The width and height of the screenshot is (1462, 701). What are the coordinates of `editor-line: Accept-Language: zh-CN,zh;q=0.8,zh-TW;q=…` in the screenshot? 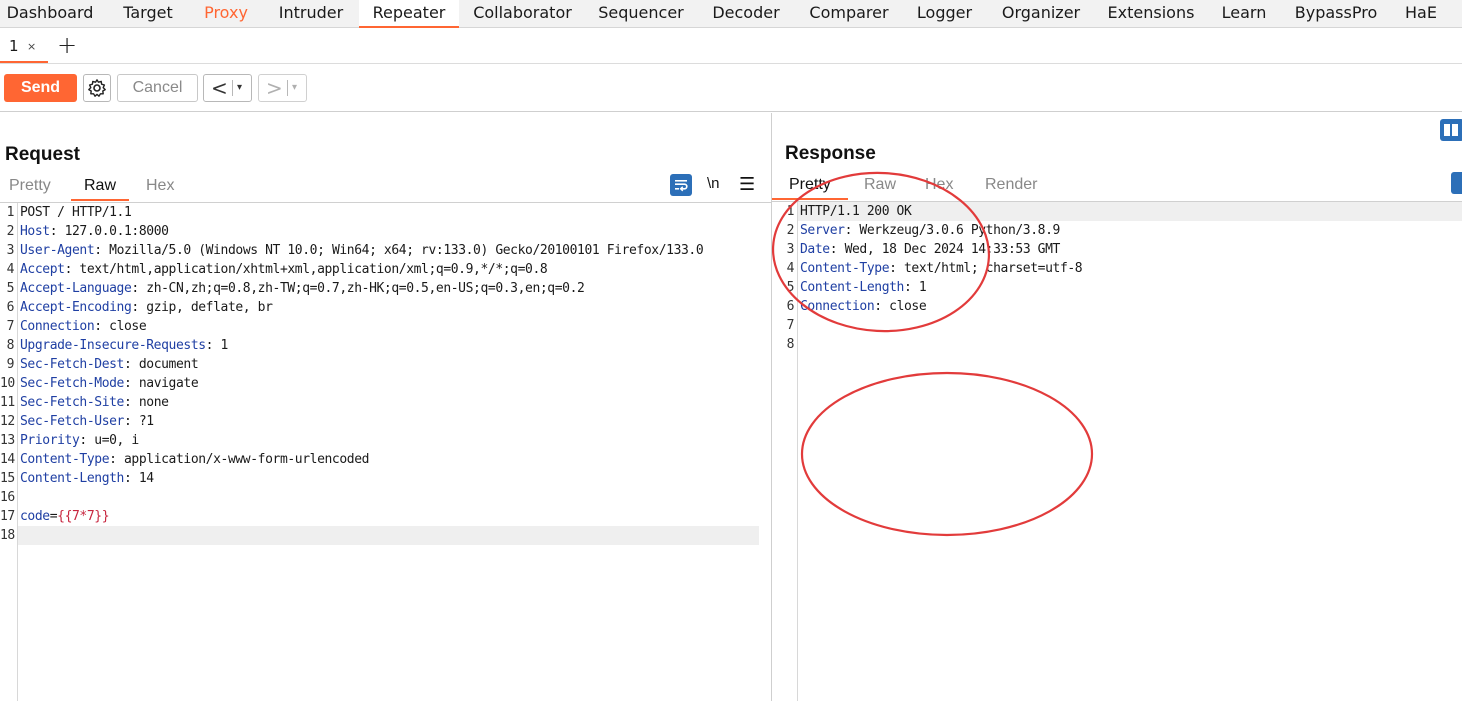 It's located at (302, 288).